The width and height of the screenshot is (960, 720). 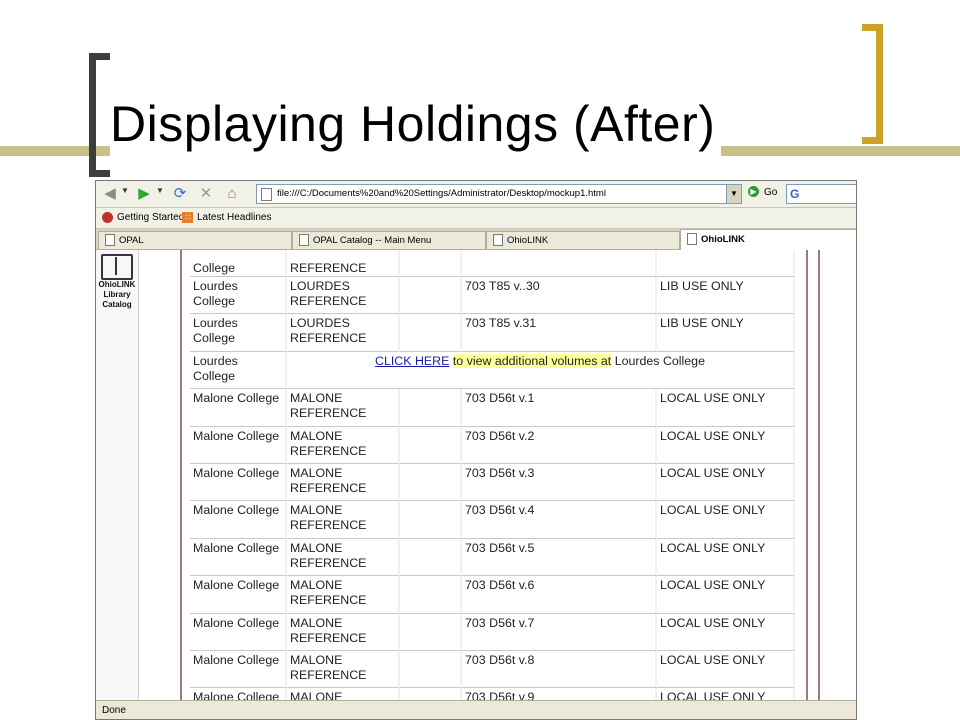 I want to click on bookmarks-toolbar: Getting Started ∷ Latest Headlines, so click(x=476, y=218).